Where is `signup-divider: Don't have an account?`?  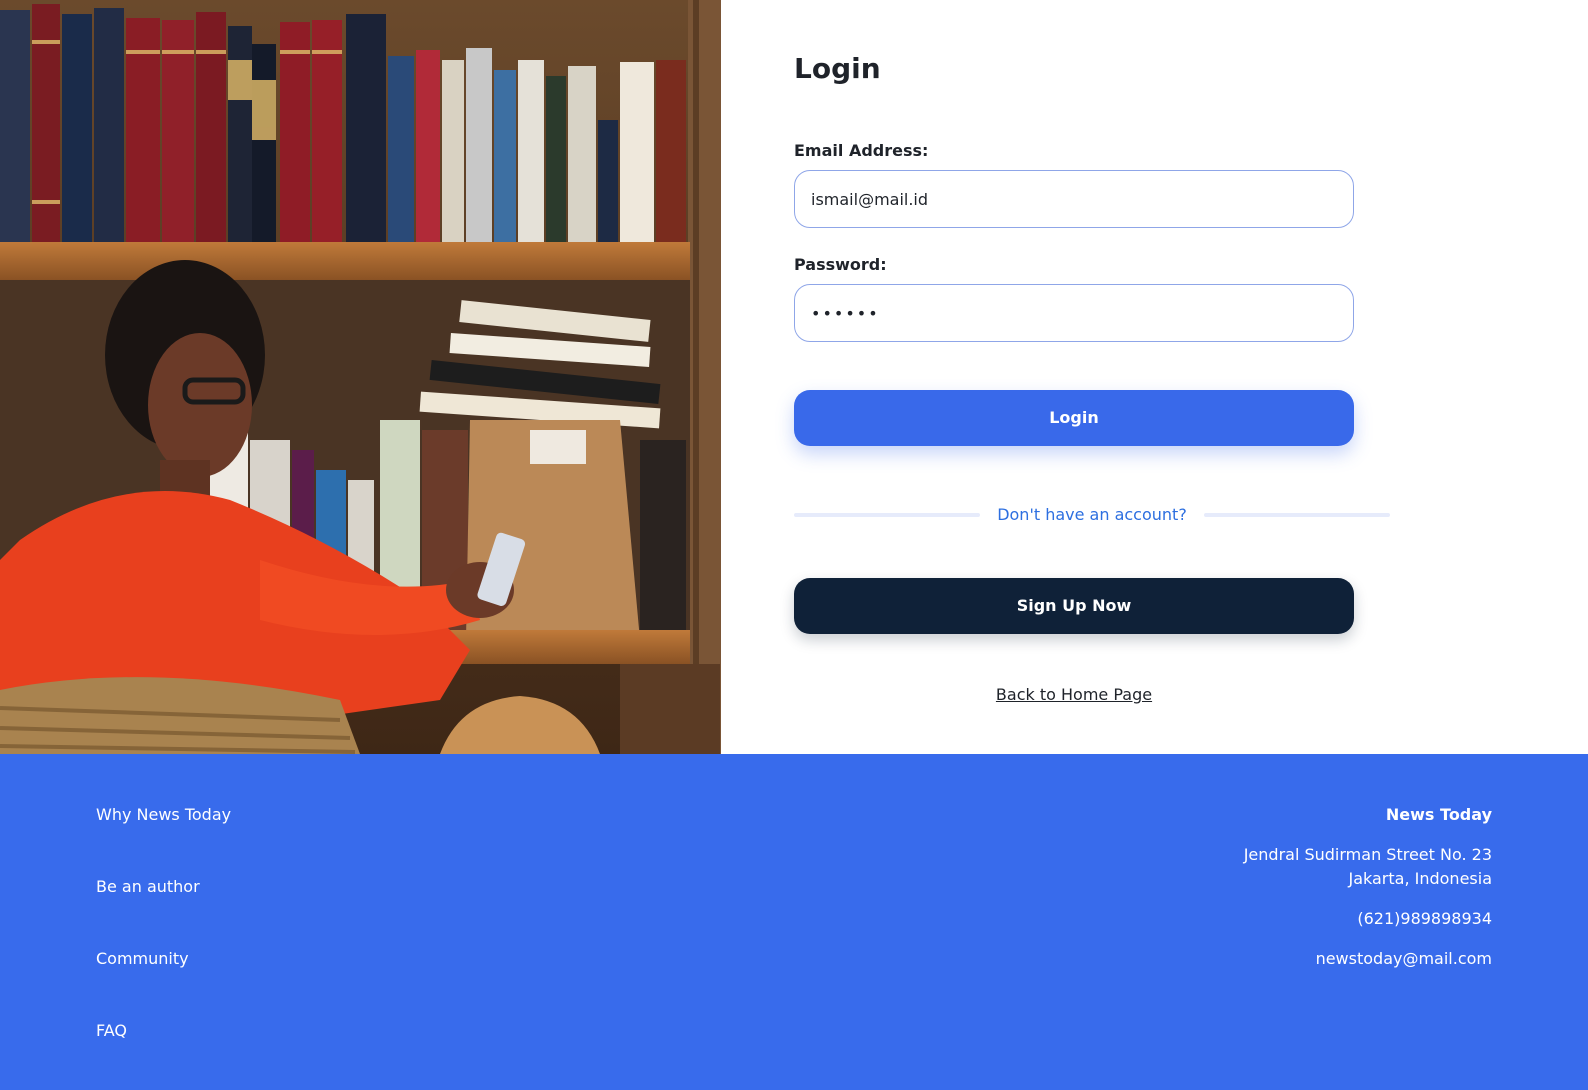 signup-divider: Don't have an account? is located at coordinates (1092, 515).